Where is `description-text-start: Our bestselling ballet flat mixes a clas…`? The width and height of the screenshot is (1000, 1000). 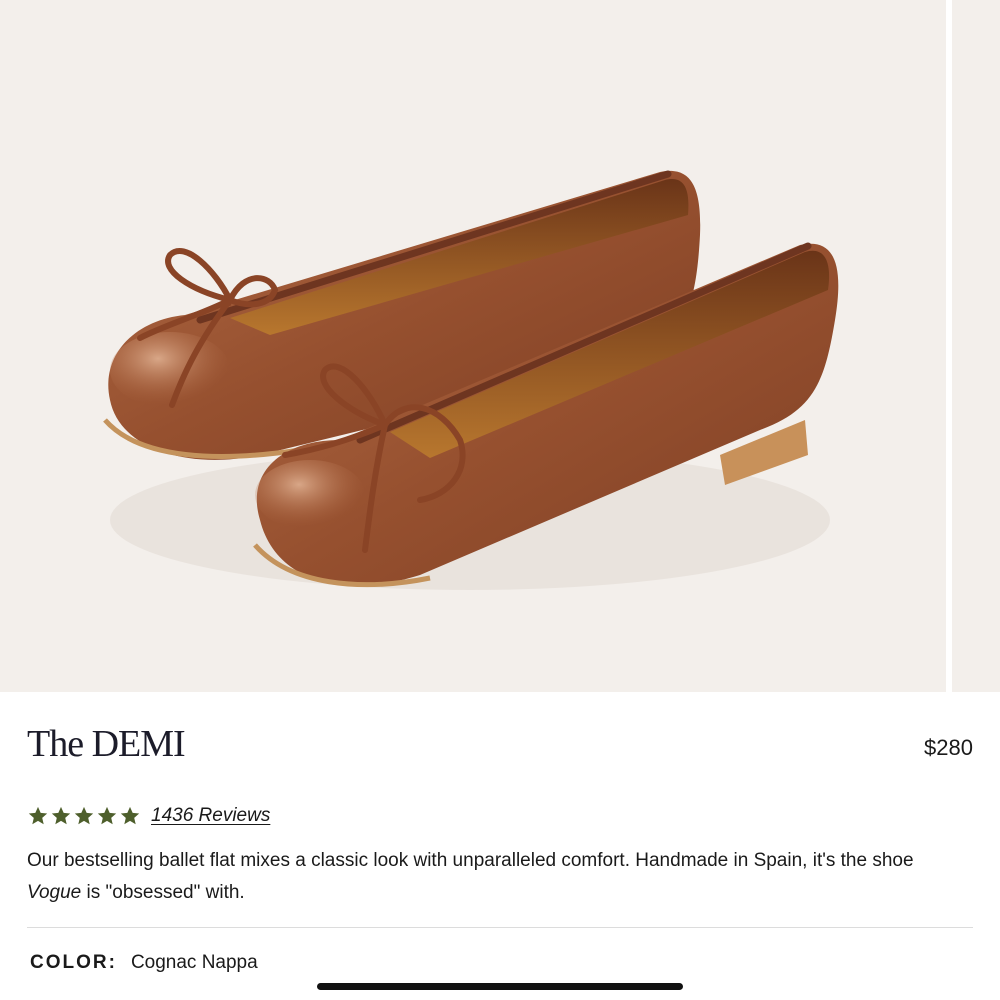
description-text-start: Our bestselling ballet flat mixes a clas… is located at coordinates (470, 860).